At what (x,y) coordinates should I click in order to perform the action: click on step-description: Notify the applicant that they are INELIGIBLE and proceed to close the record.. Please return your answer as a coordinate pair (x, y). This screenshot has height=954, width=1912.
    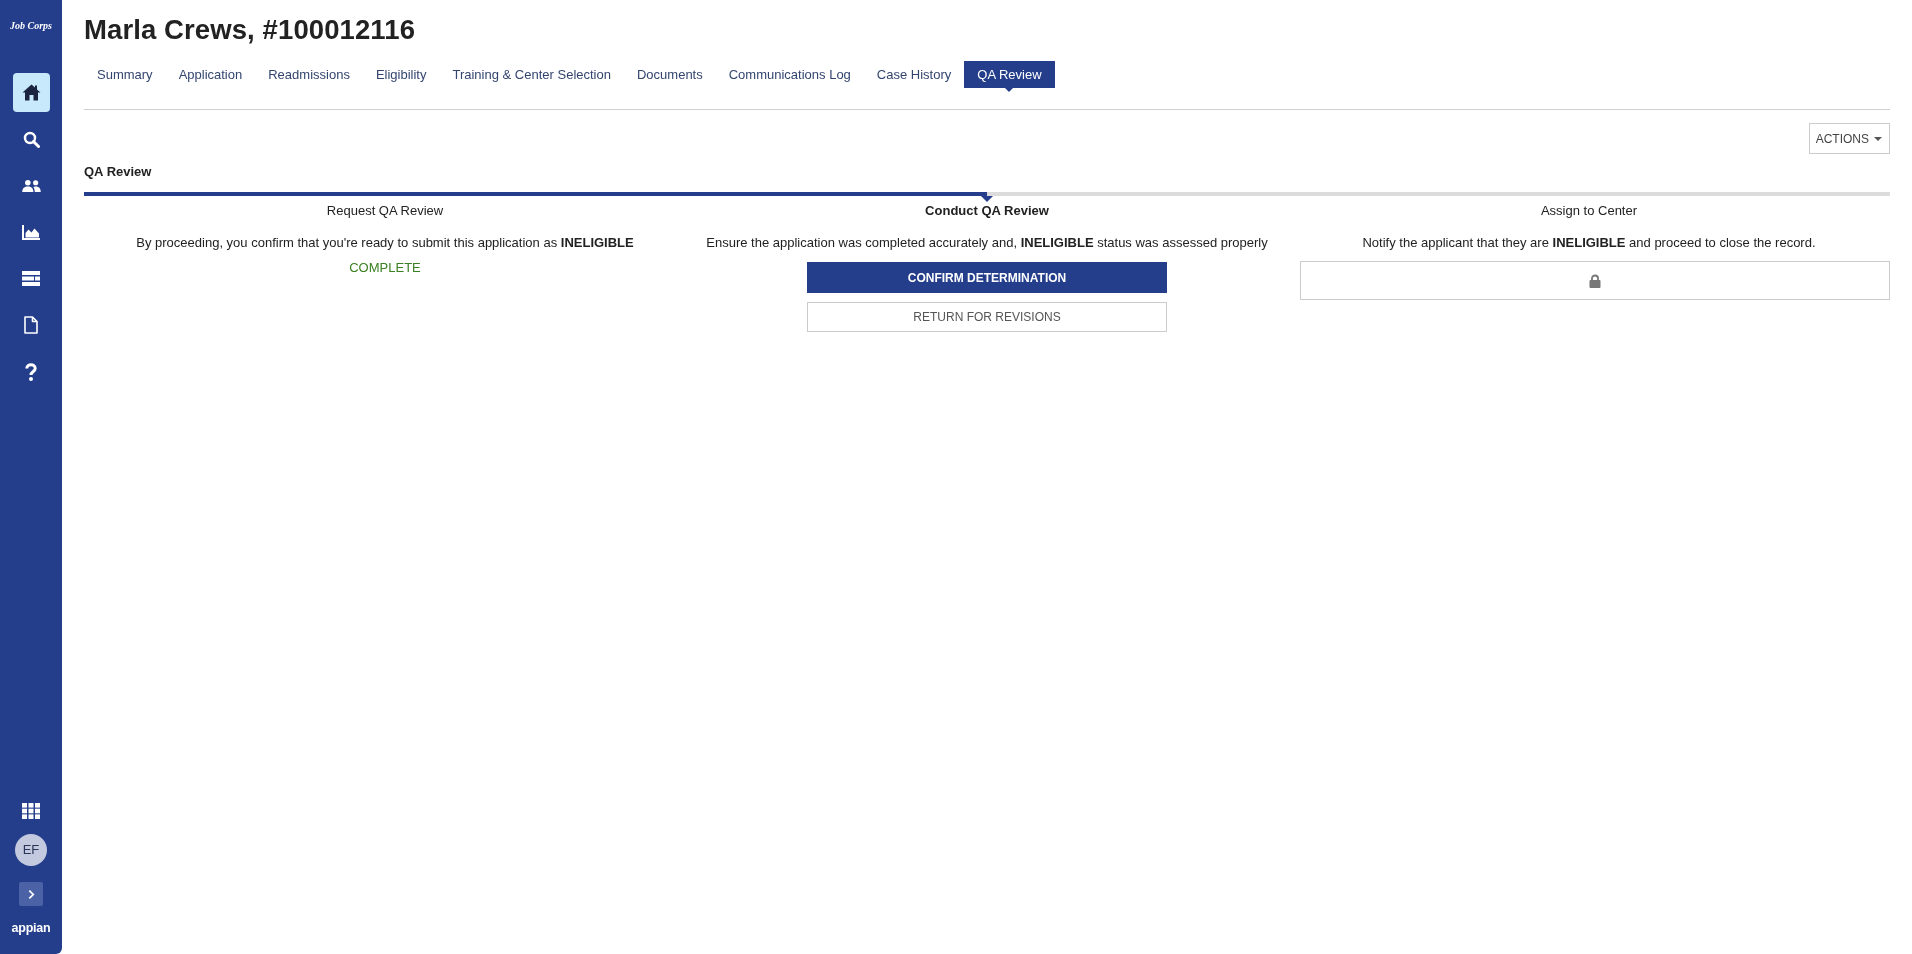
    Looking at the image, I should click on (1589, 243).